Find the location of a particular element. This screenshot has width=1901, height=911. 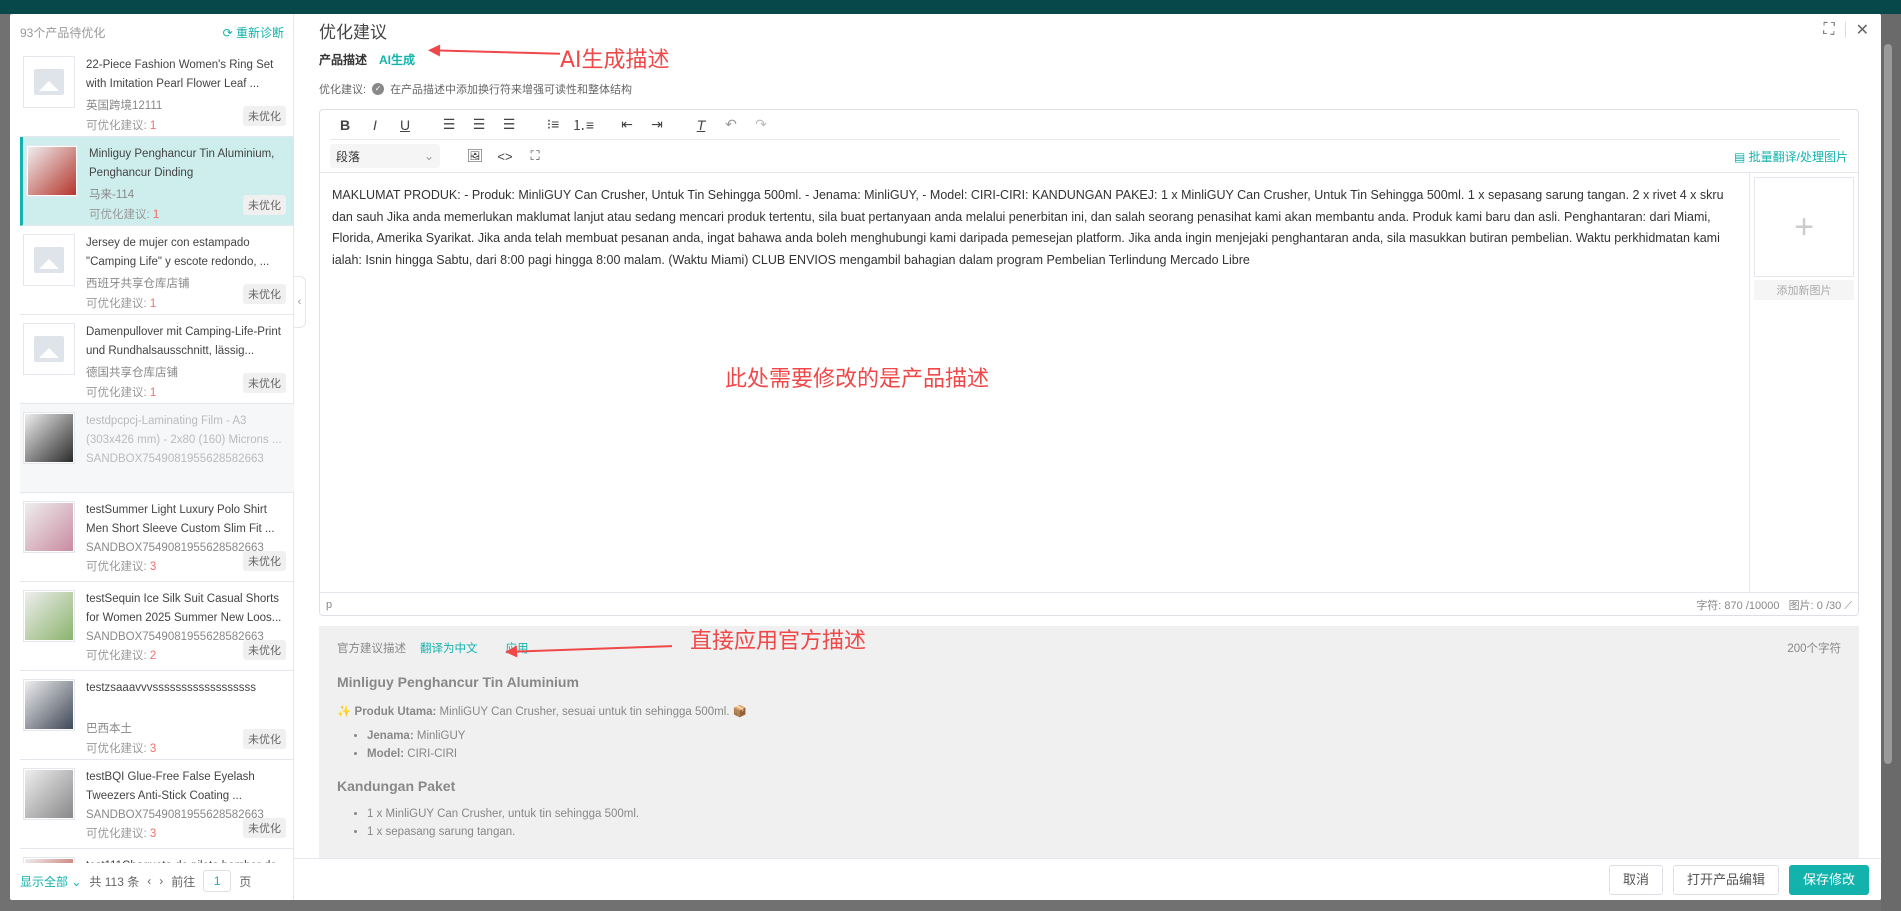

spec-value: CIRI-CIRI is located at coordinates (431, 754).